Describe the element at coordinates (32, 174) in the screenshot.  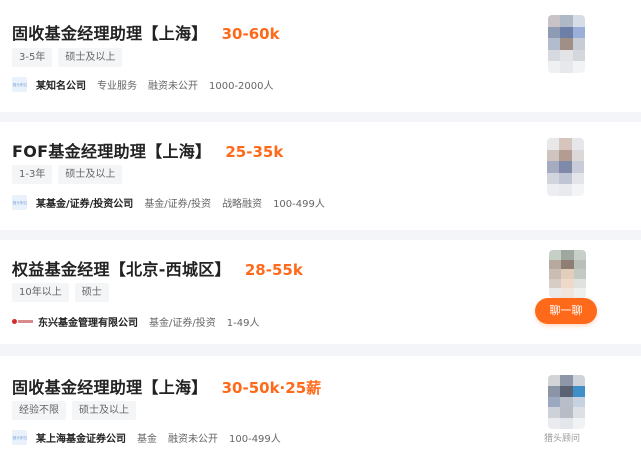
I see `tag-experience: 1-3年` at that location.